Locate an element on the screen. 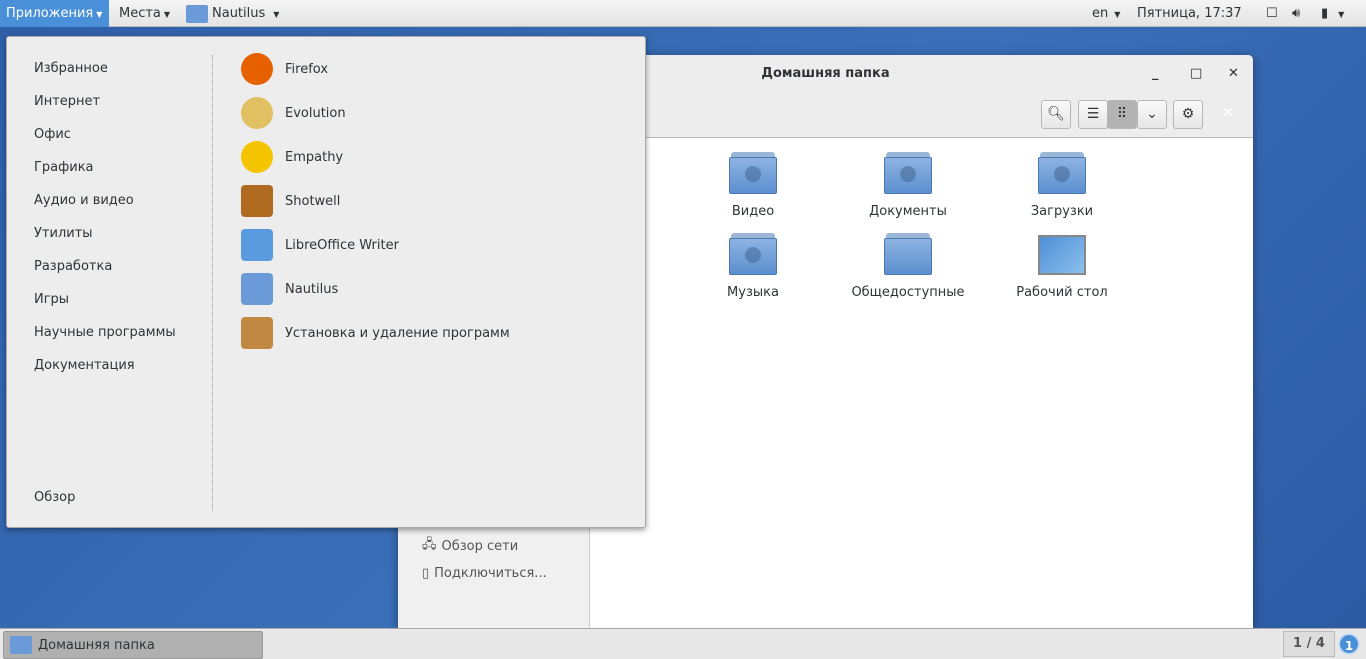 The width and height of the screenshot is (1366, 659). app-label: LibreOffice Writer is located at coordinates (342, 245).